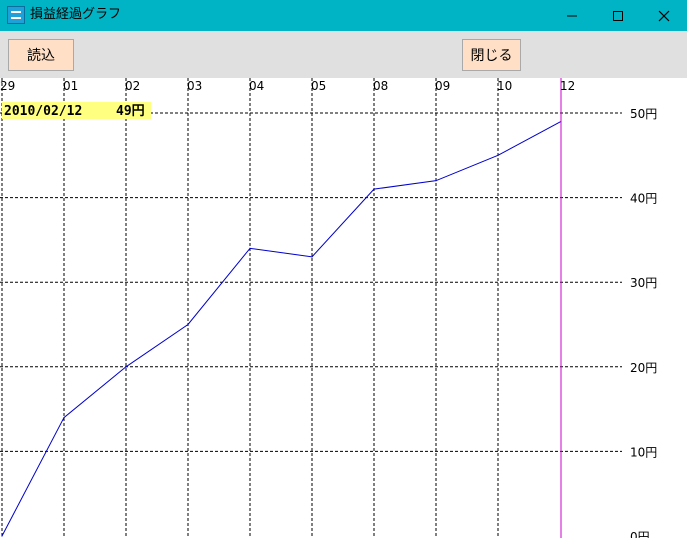  What do you see at coordinates (504, 86) in the screenshot?
I see `x-tick-label: 10` at bounding box center [504, 86].